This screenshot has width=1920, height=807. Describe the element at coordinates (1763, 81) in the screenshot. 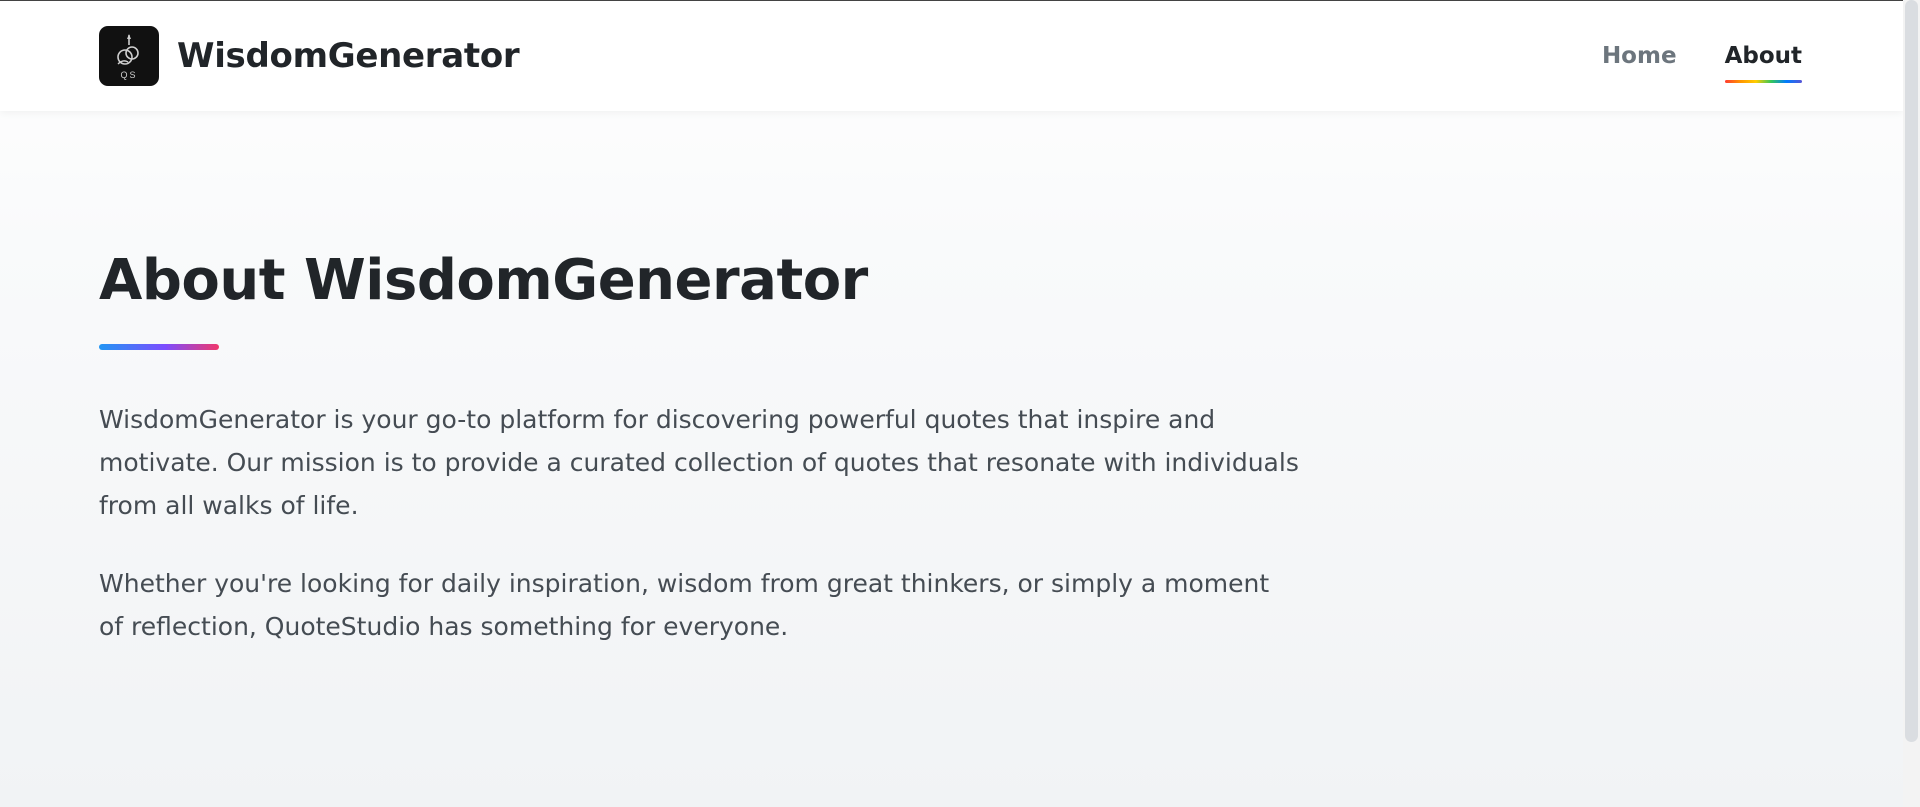

I see `active-nav-indicator` at that location.